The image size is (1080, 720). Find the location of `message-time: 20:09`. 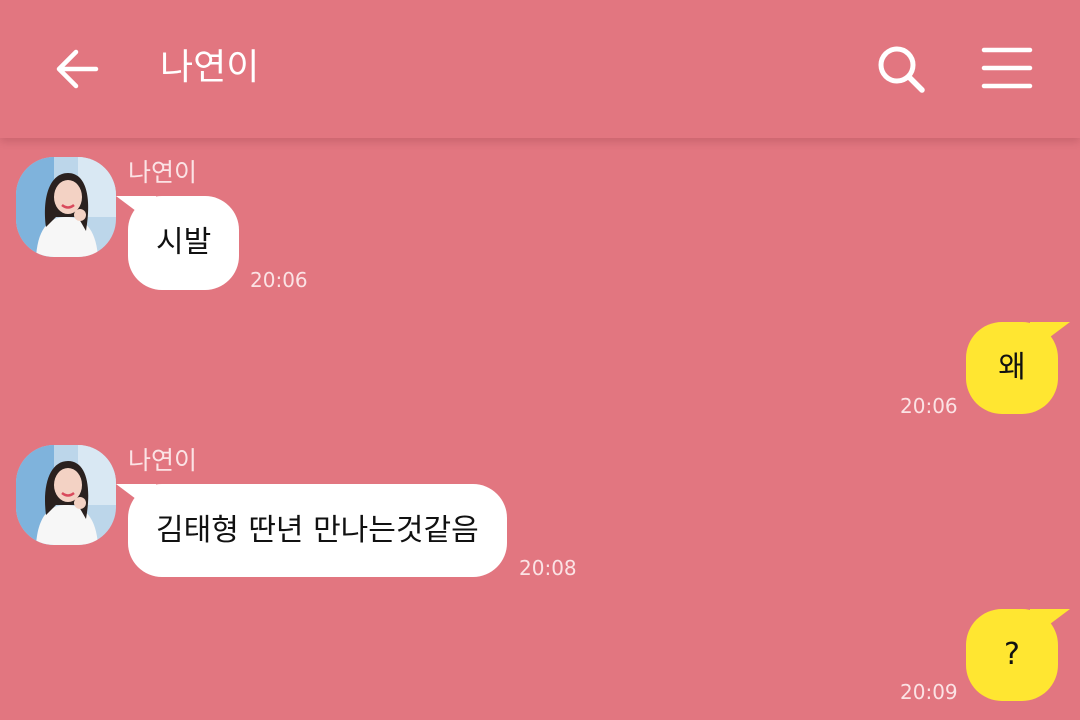

message-time: 20:09 is located at coordinates (929, 692).